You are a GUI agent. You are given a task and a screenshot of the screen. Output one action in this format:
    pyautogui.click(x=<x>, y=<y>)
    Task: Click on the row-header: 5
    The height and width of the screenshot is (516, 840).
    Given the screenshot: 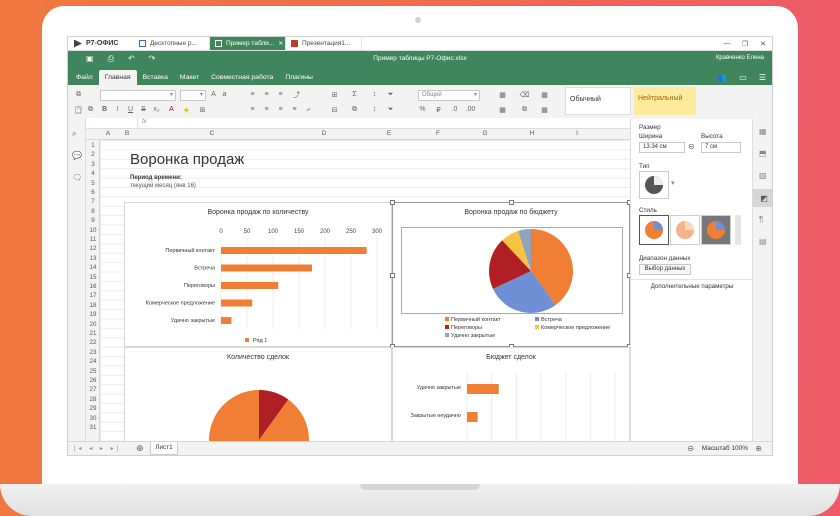 What is the action you would take?
    pyautogui.click(x=93, y=183)
    